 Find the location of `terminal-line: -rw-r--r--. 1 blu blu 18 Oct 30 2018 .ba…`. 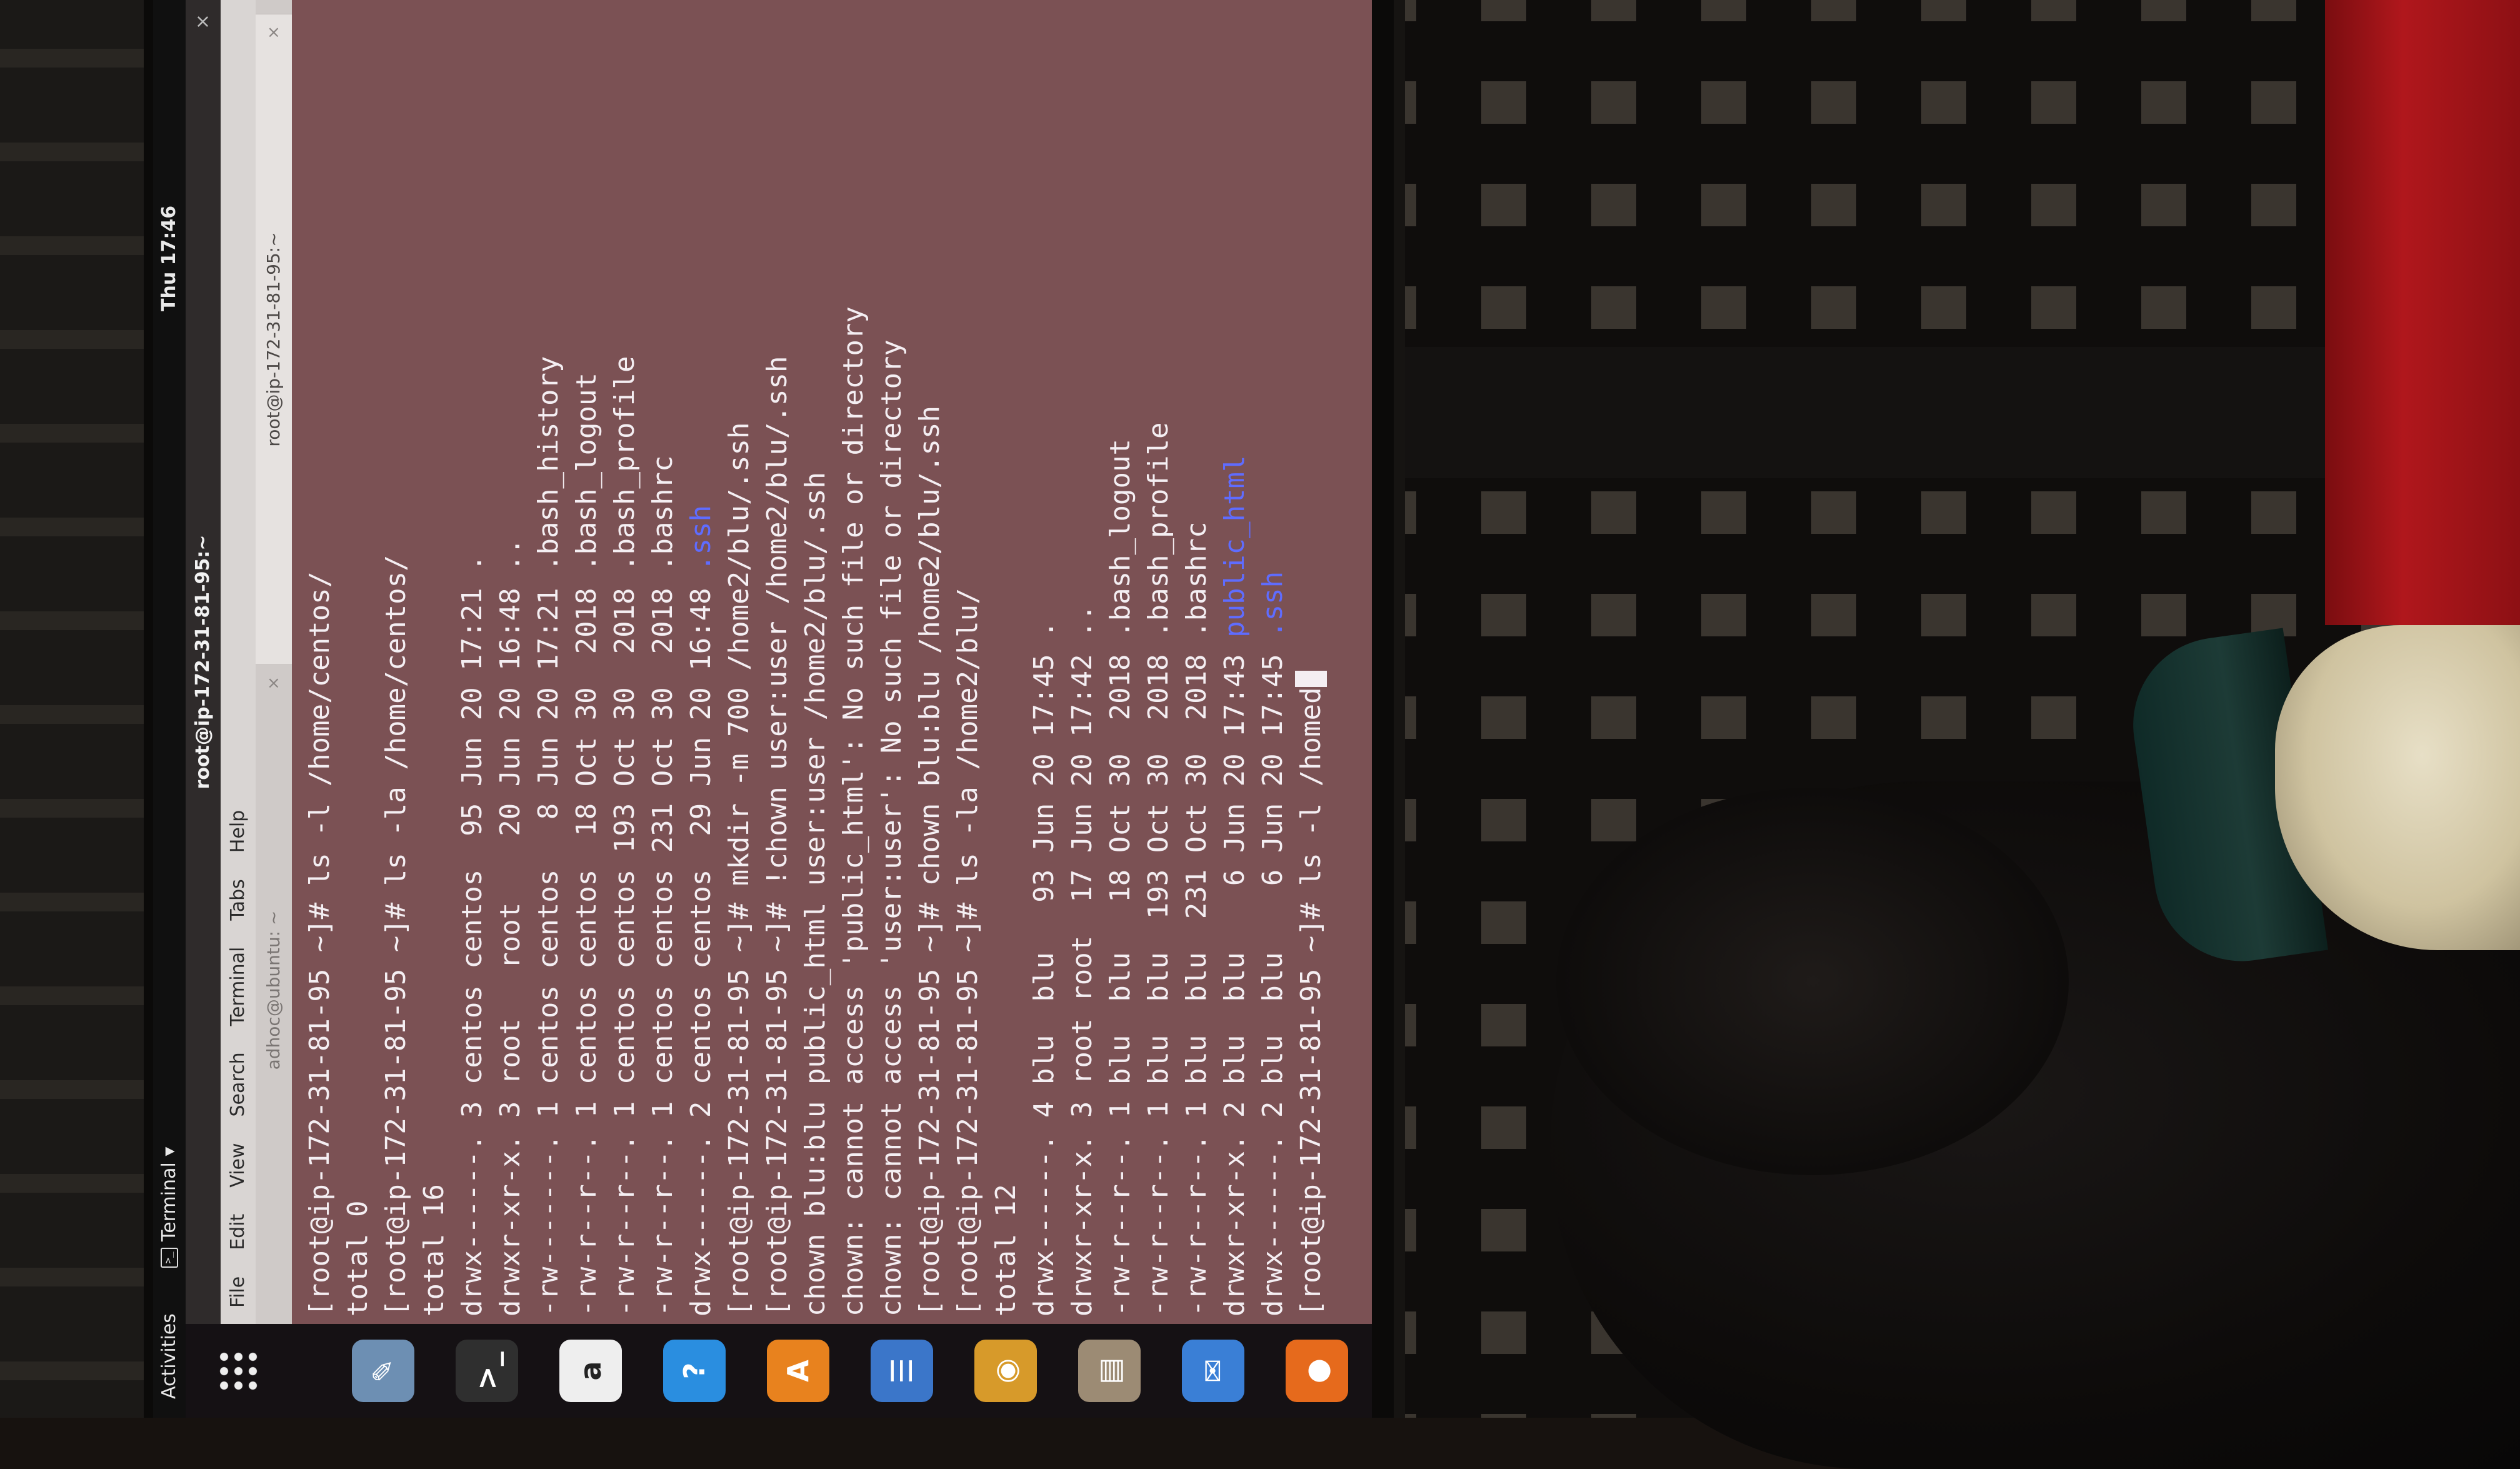

terminal-line: -rw-r--r--. 1 blu blu 18 Oct 30 2018 .ba… is located at coordinates (1120, 658).